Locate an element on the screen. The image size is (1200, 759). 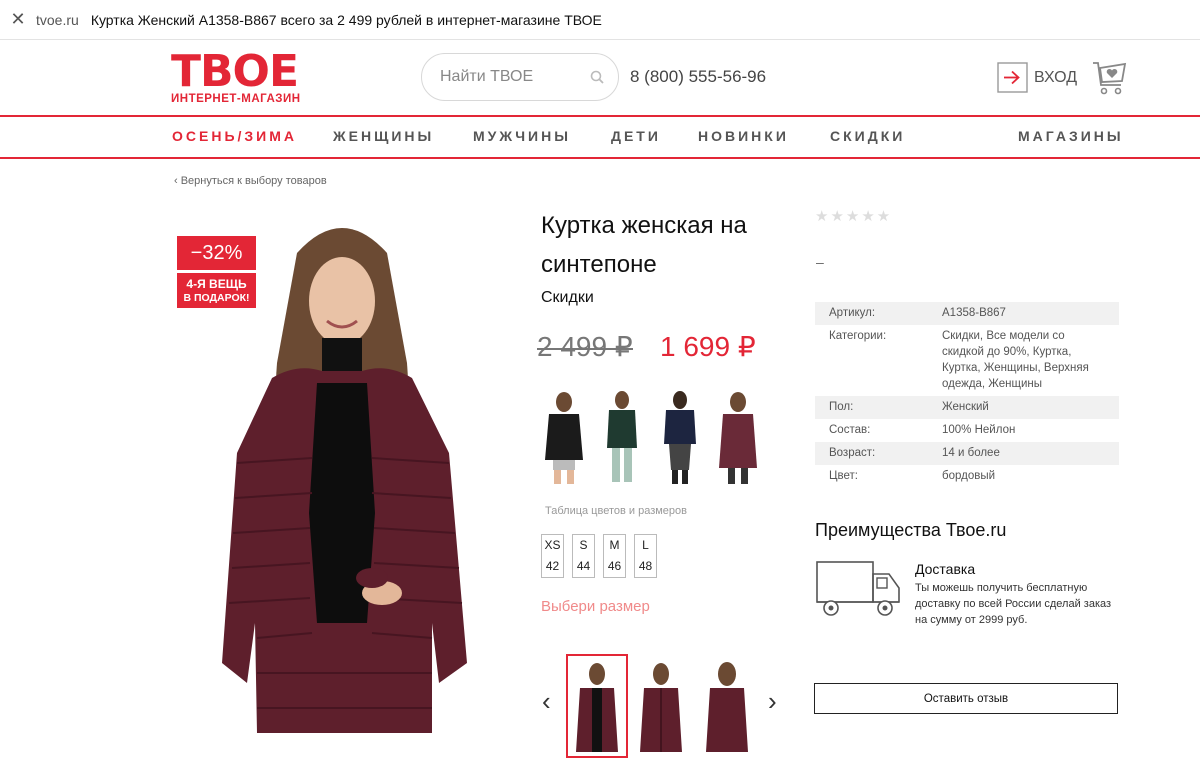
color-swatch-burgundy is located at coordinates (738, 437).